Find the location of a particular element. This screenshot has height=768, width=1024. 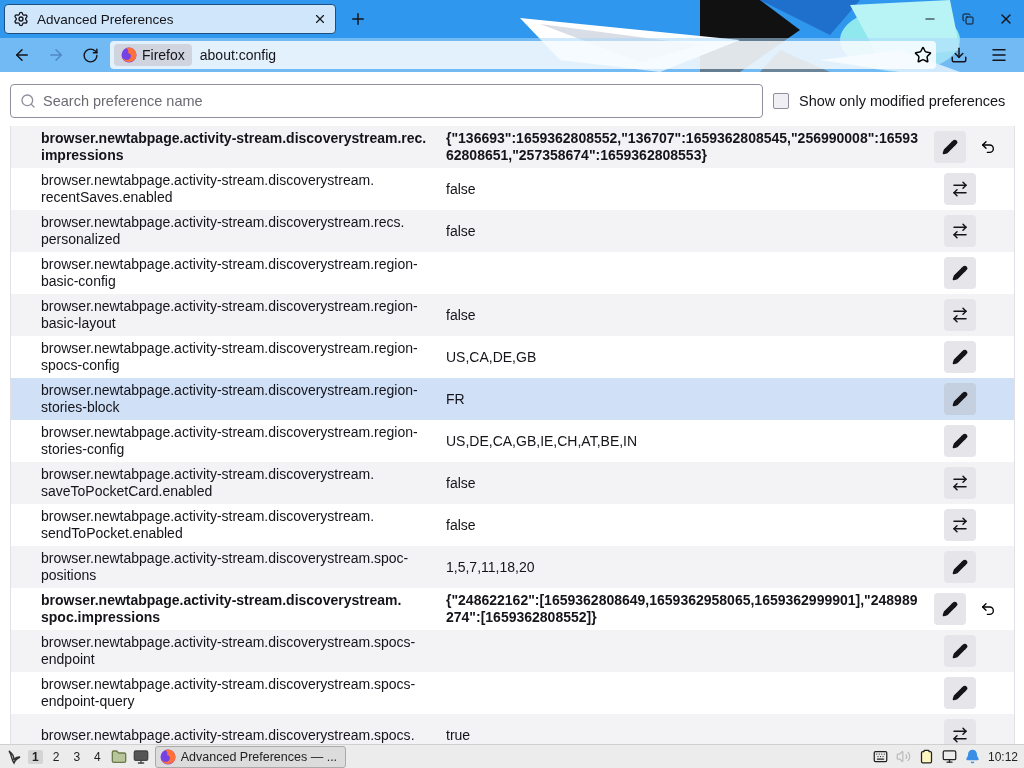

preference-name: browser.newtabpage.activity-stream.discoverystream.region-stories-block is located at coordinates (229, 399).